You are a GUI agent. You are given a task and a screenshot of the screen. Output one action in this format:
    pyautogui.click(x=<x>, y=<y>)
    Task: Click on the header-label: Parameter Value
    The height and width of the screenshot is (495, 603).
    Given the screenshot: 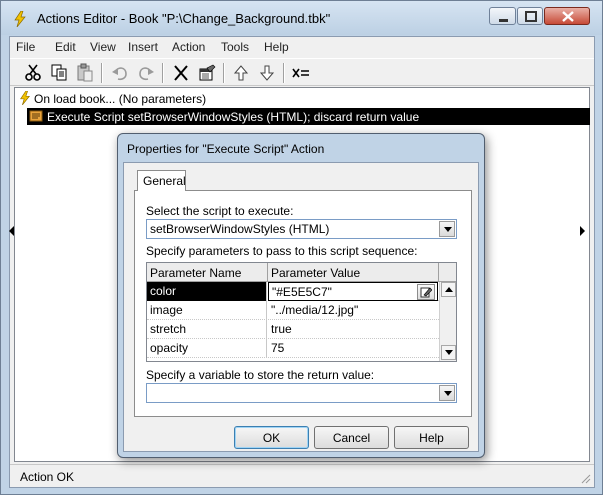 What is the action you would take?
    pyautogui.click(x=316, y=273)
    